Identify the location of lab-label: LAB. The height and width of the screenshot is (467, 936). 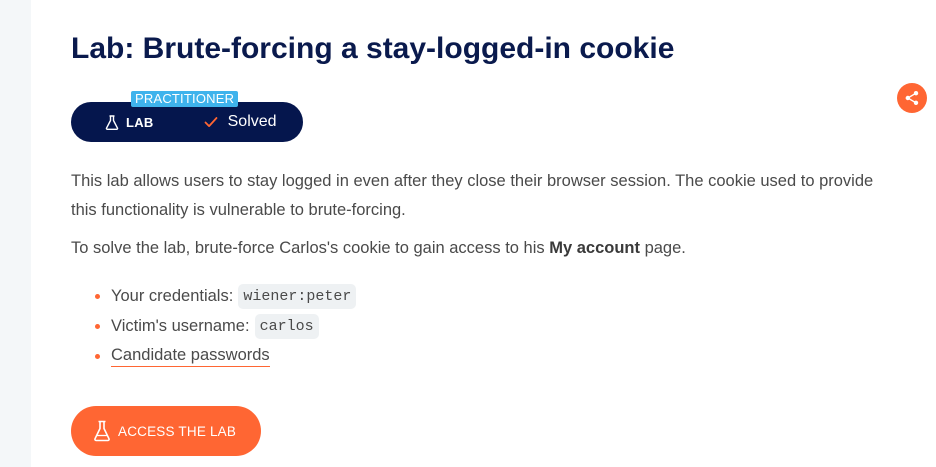
(140, 122).